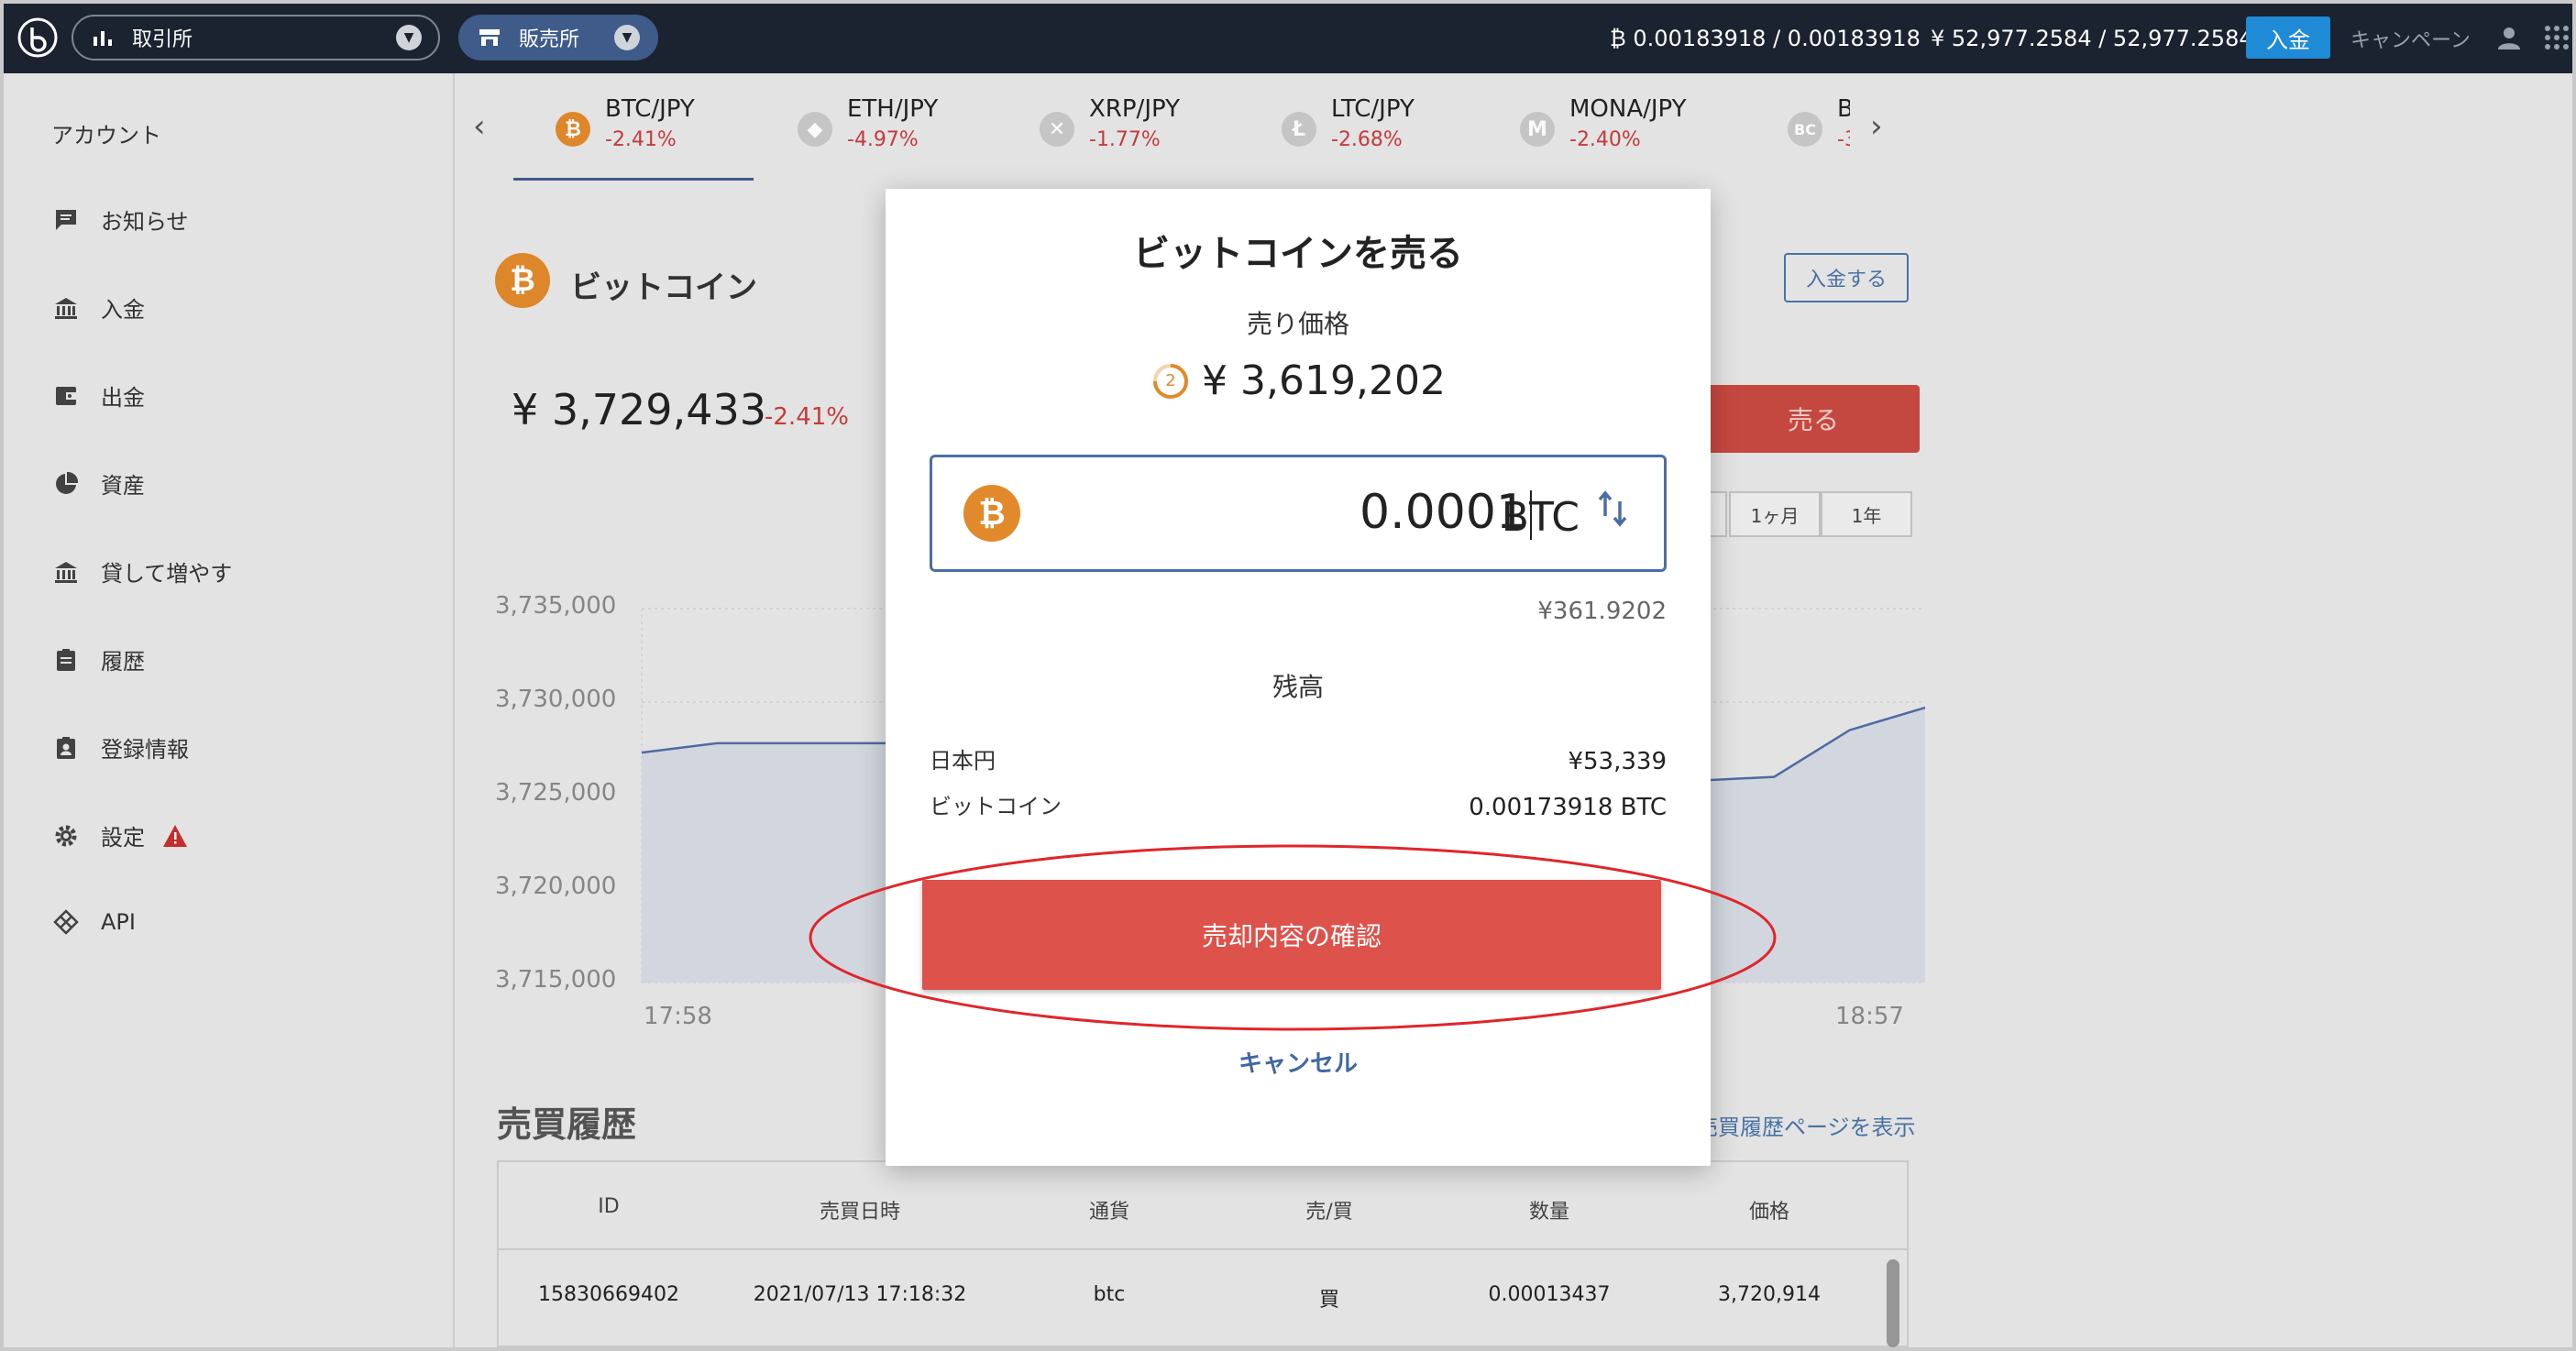  What do you see at coordinates (2509, 37) in the screenshot?
I see `user-icon` at bounding box center [2509, 37].